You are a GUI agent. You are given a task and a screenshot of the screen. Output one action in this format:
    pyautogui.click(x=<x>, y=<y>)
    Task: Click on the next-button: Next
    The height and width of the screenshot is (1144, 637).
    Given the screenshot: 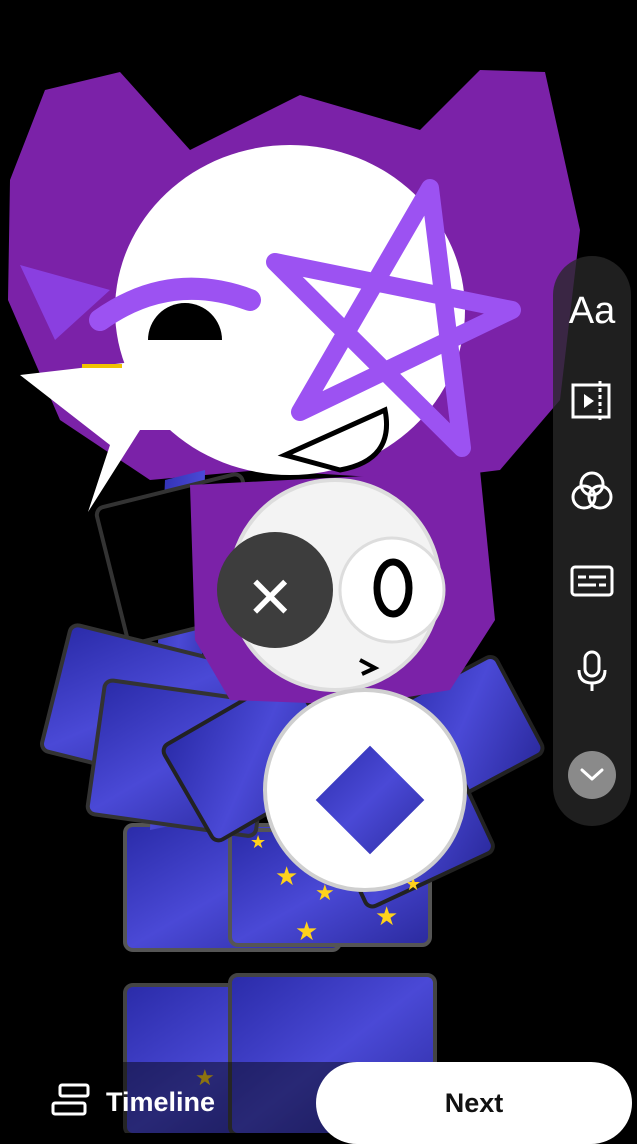 What is the action you would take?
    pyautogui.click(x=474, y=1103)
    